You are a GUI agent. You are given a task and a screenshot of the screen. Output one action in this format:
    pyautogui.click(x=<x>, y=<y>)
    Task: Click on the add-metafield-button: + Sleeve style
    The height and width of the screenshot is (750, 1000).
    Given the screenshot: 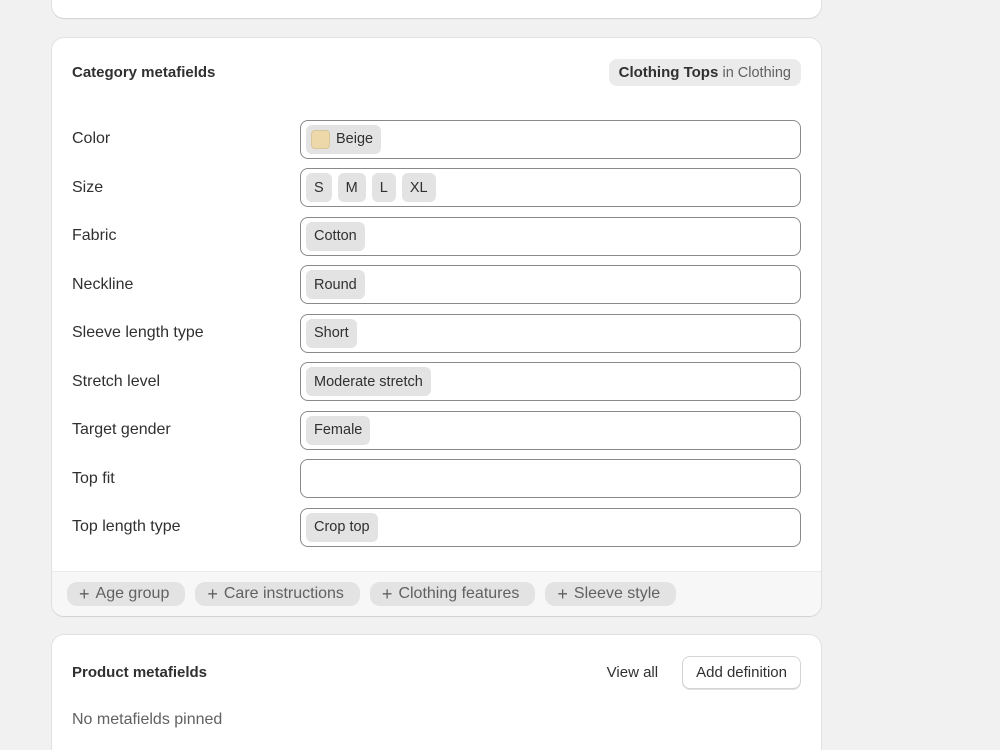 What is the action you would take?
    pyautogui.click(x=611, y=594)
    